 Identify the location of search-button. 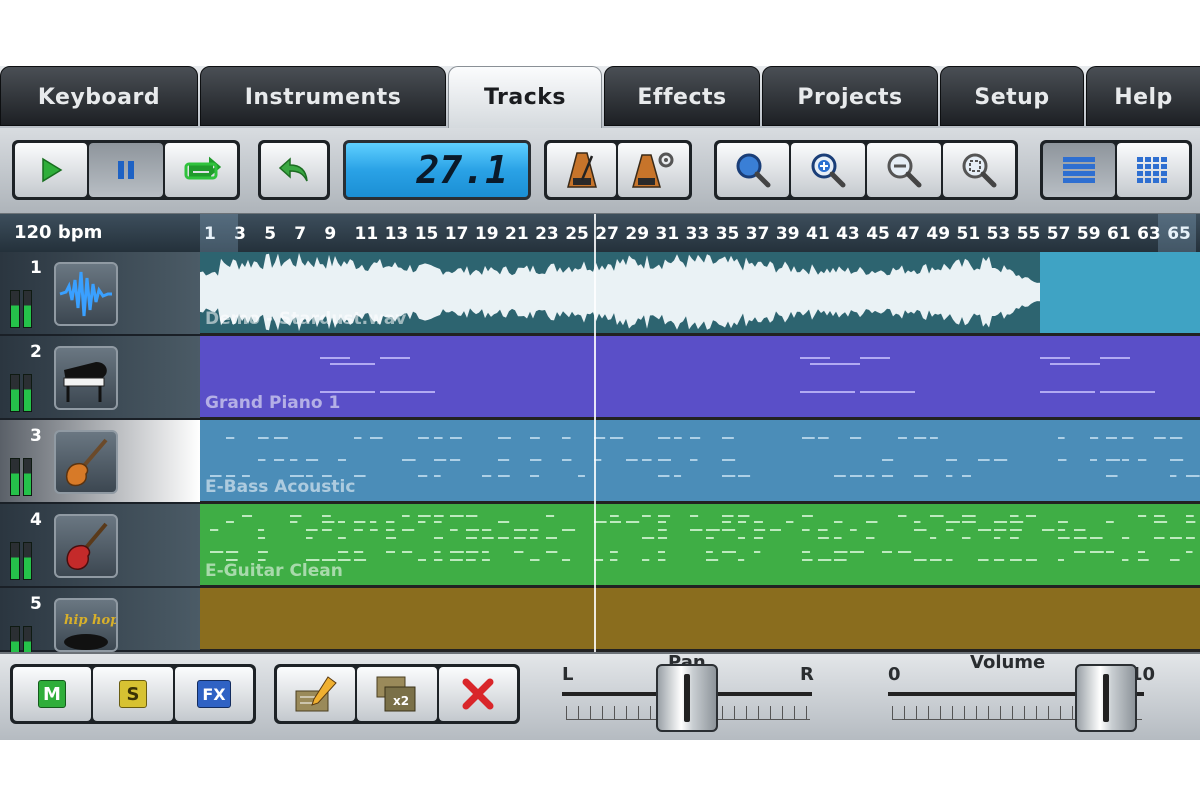
(753, 170).